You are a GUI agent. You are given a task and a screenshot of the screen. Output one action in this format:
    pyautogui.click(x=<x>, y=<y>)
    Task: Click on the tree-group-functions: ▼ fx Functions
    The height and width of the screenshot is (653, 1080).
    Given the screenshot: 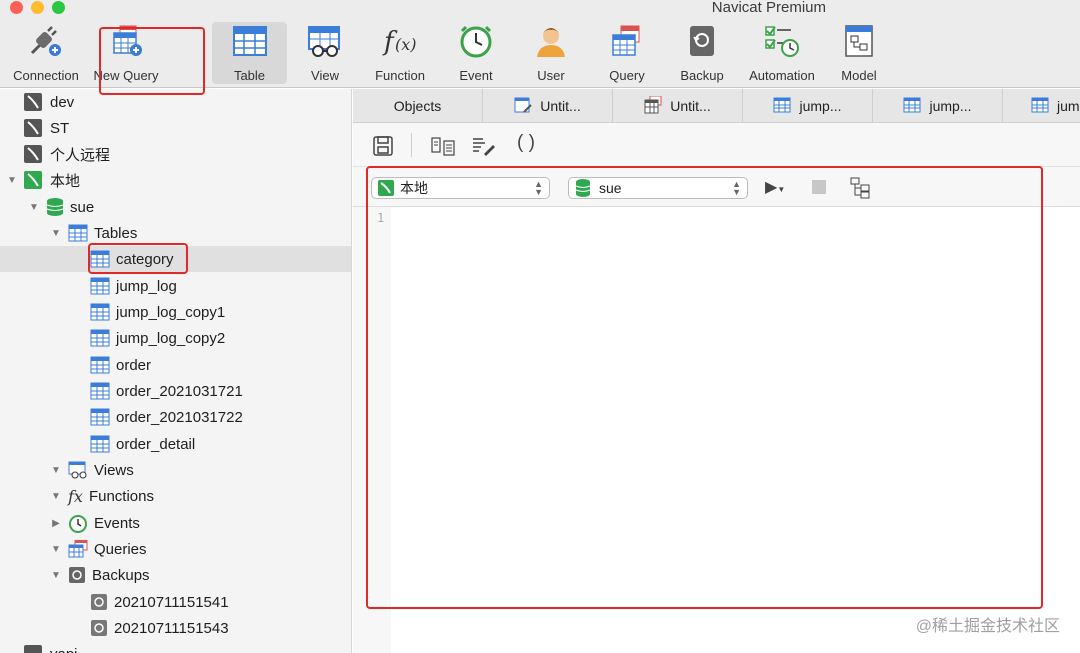 What is the action you would take?
    pyautogui.click(x=175, y=496)
    